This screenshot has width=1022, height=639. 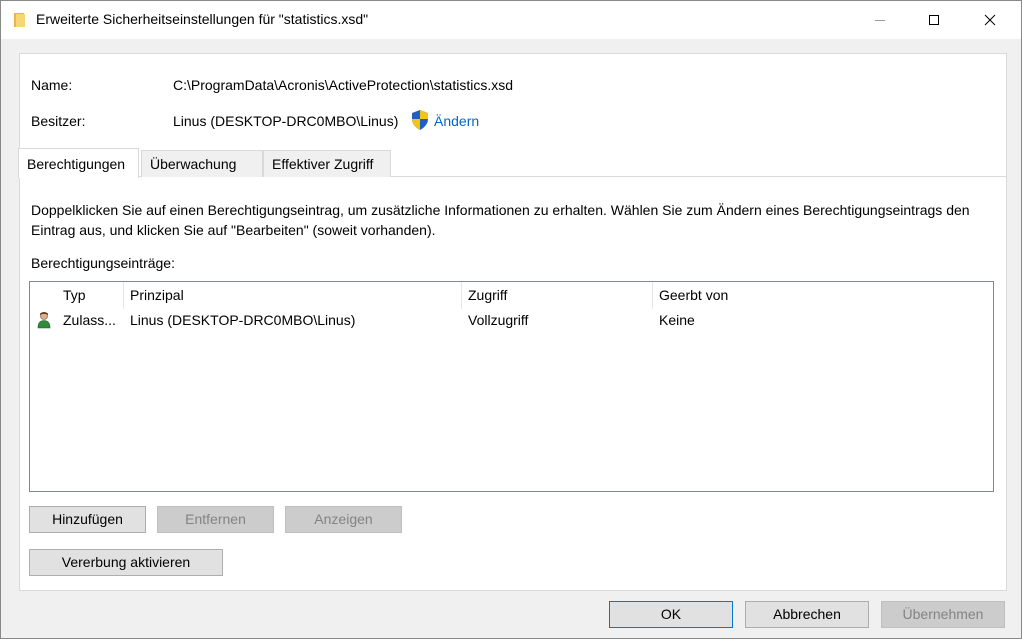 I want to click on add-button: Hinzufügen, so click(x=87, y=519).